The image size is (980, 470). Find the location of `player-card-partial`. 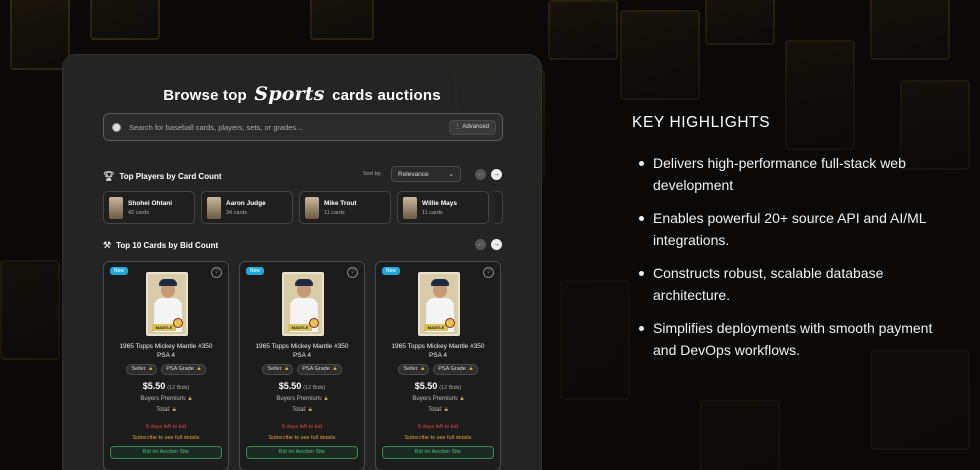

player-card-partial is located at coordinates (499, 207).